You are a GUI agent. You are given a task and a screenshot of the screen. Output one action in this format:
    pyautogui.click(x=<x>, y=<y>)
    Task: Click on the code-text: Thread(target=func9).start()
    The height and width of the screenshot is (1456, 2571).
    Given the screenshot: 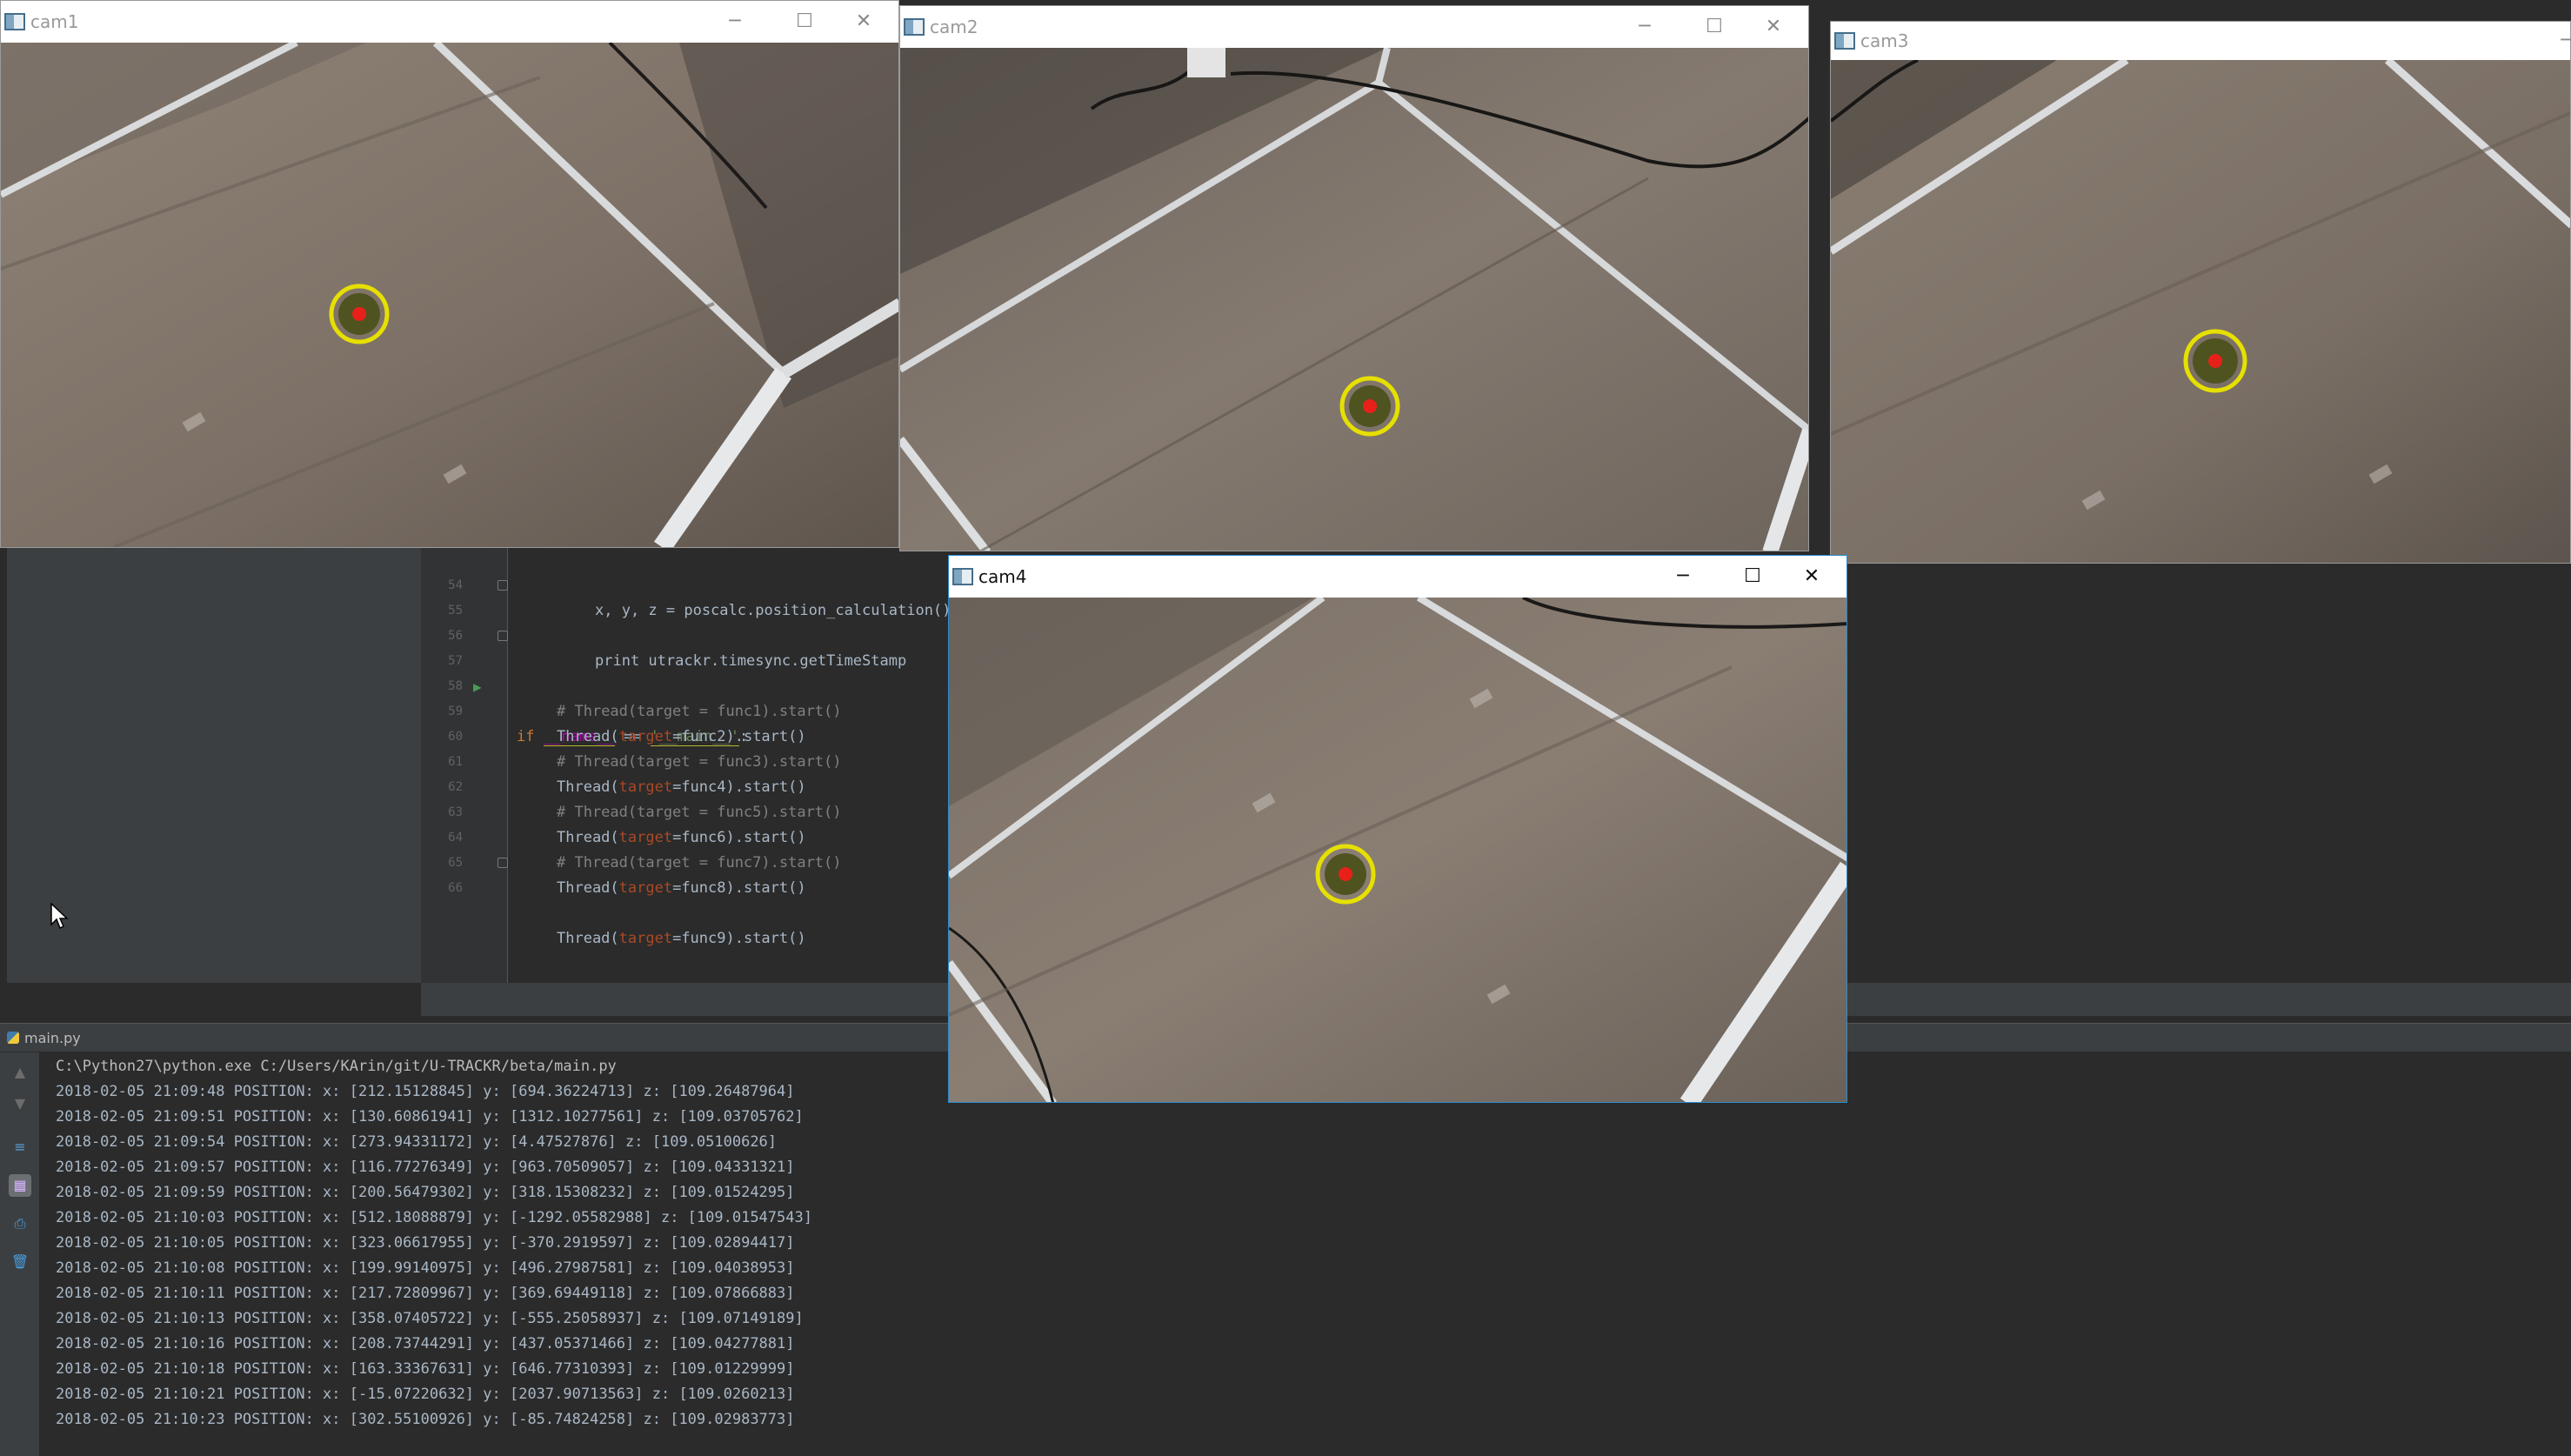 What is the action you would take?
    pyautogui.click(x=682, y=939)
    